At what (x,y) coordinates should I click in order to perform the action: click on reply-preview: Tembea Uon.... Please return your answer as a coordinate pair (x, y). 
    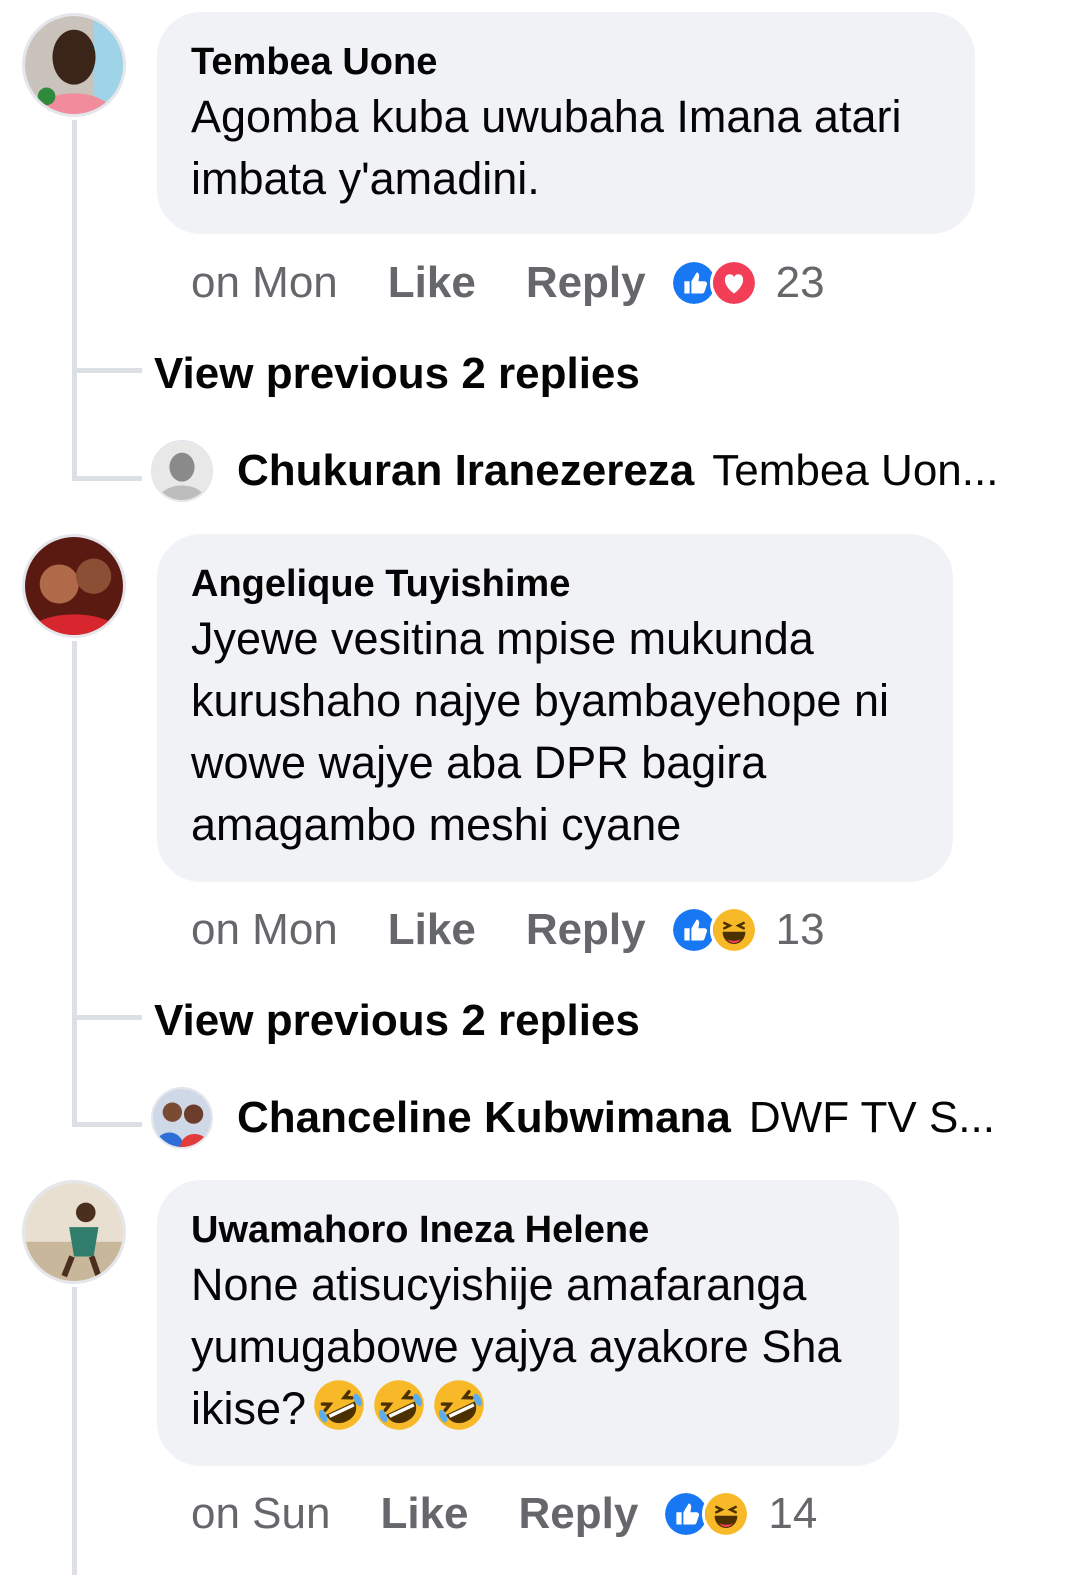
    Looking at the image, I should click on (855, 470).